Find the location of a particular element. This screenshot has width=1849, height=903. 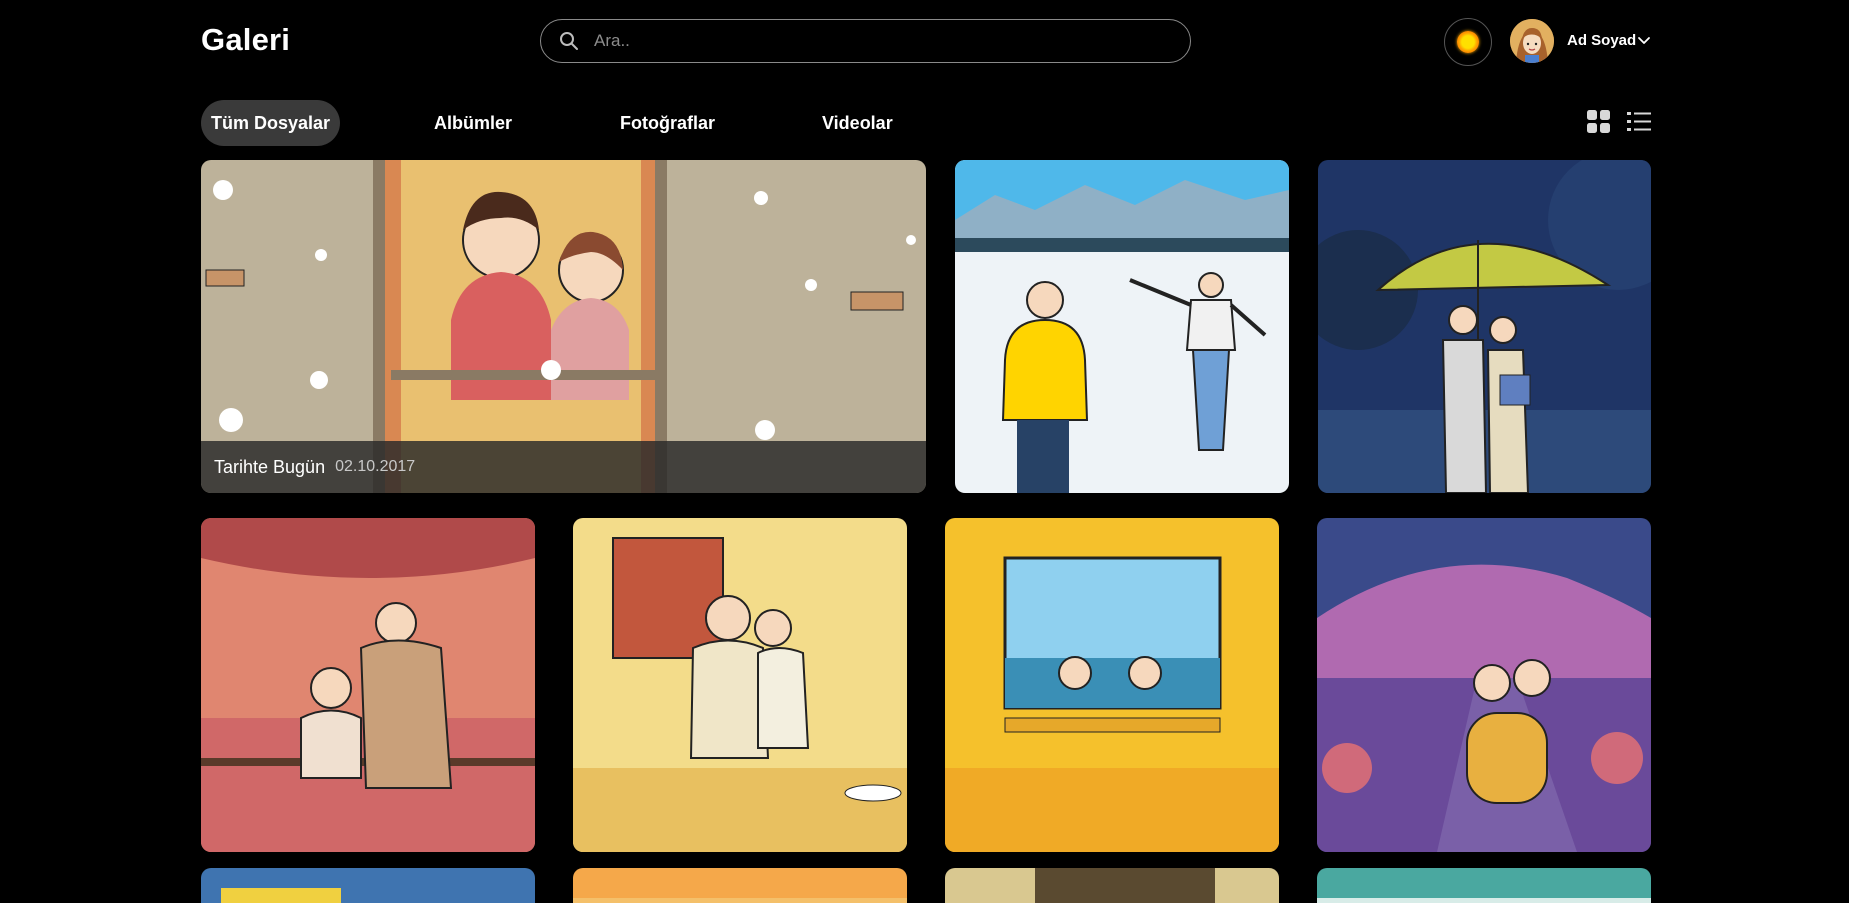

sun-icon is located at coordinates (1468, 42).